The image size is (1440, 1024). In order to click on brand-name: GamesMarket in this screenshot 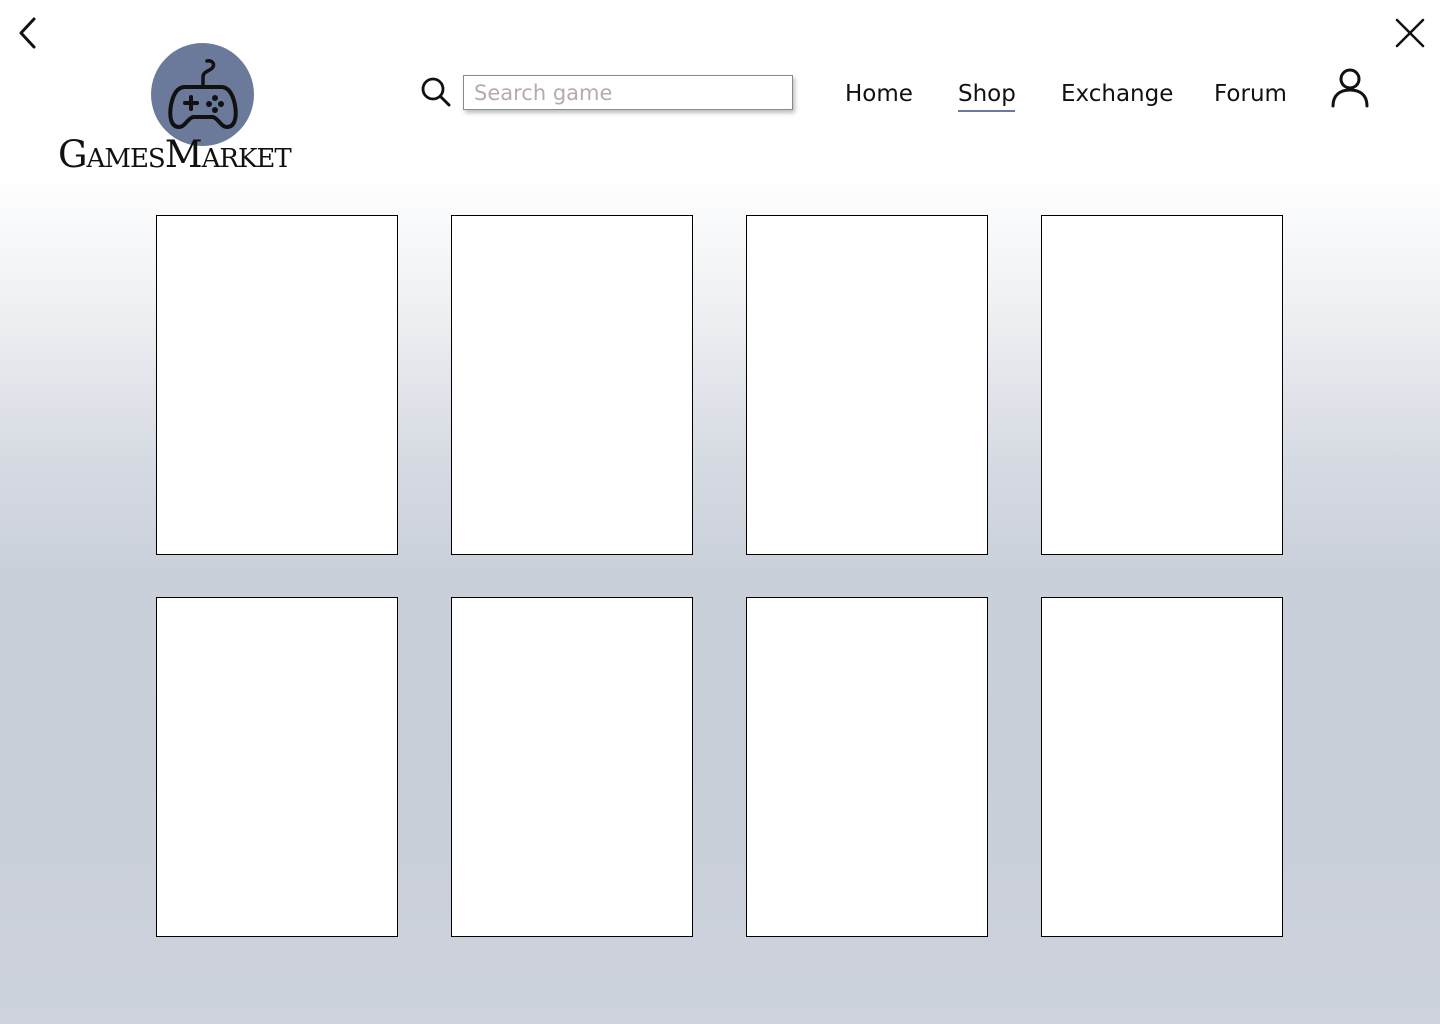, I will do `click(175, 154)`.